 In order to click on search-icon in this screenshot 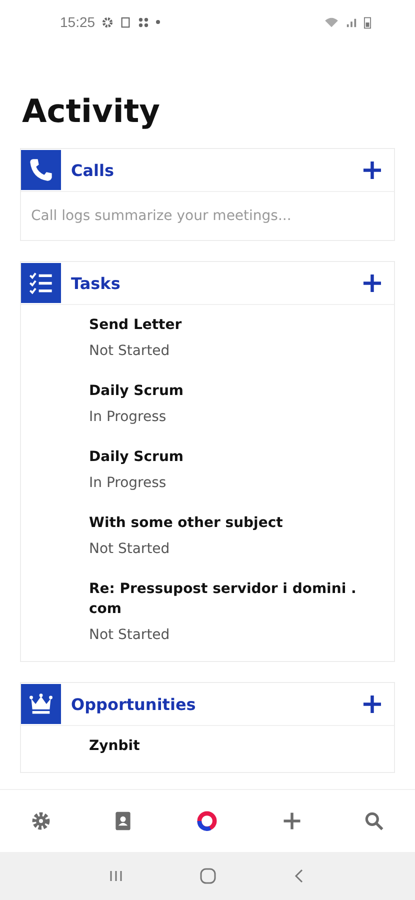, I will do `click(373, 821)`.